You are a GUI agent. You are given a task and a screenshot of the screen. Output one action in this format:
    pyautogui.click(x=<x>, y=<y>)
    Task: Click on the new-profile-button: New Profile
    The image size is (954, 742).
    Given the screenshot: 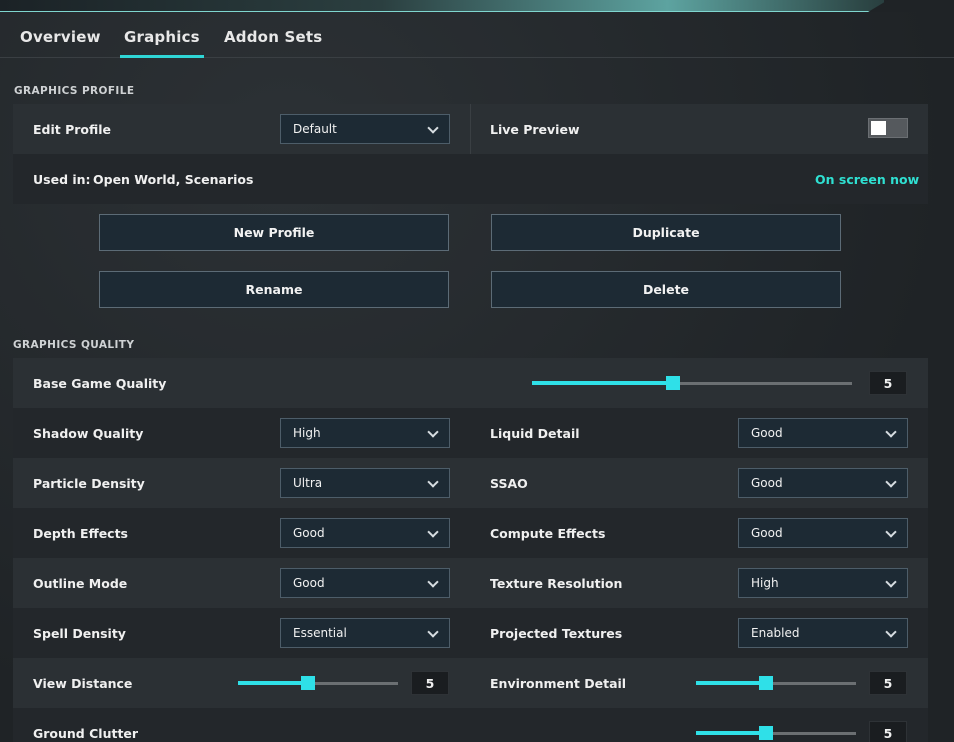 What is the action you would take?
    pyautogui.click(x=274, y=232)
    